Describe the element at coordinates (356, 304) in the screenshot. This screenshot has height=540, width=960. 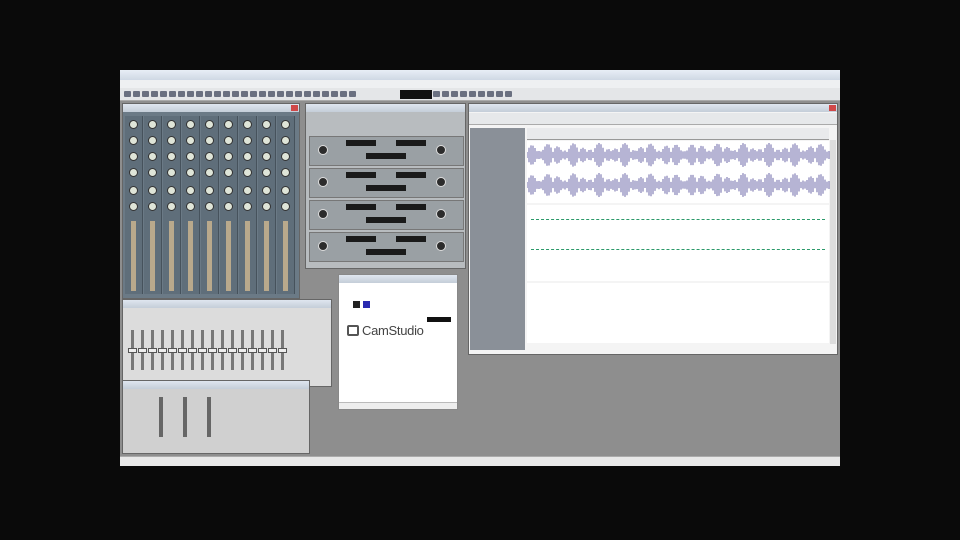
I see `record-icon` at that location.